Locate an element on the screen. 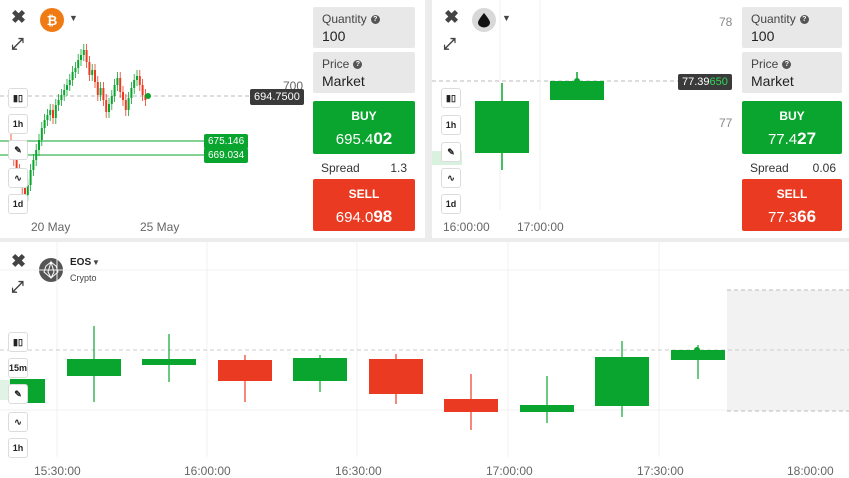  level-tag: 675.146 is located at coordinates (226, 141).